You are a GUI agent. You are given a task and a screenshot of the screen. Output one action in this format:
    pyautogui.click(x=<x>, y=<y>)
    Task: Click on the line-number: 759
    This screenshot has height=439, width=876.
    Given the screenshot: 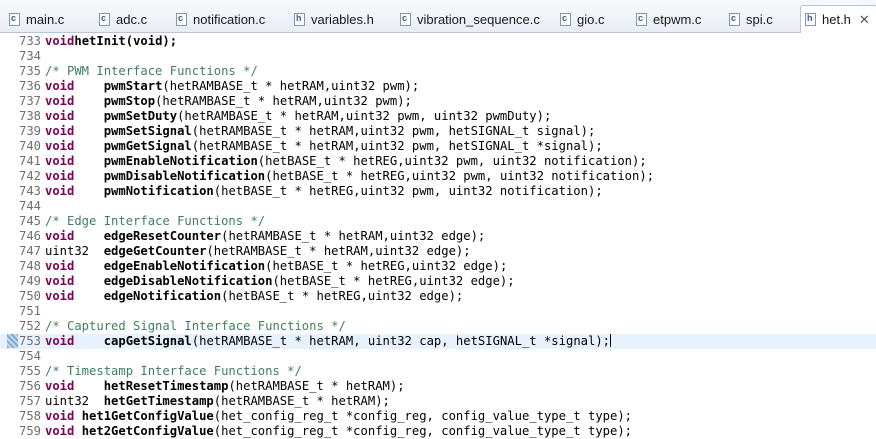 What is the action you would take?
    pyautogui.click(x=30, y=431)
    